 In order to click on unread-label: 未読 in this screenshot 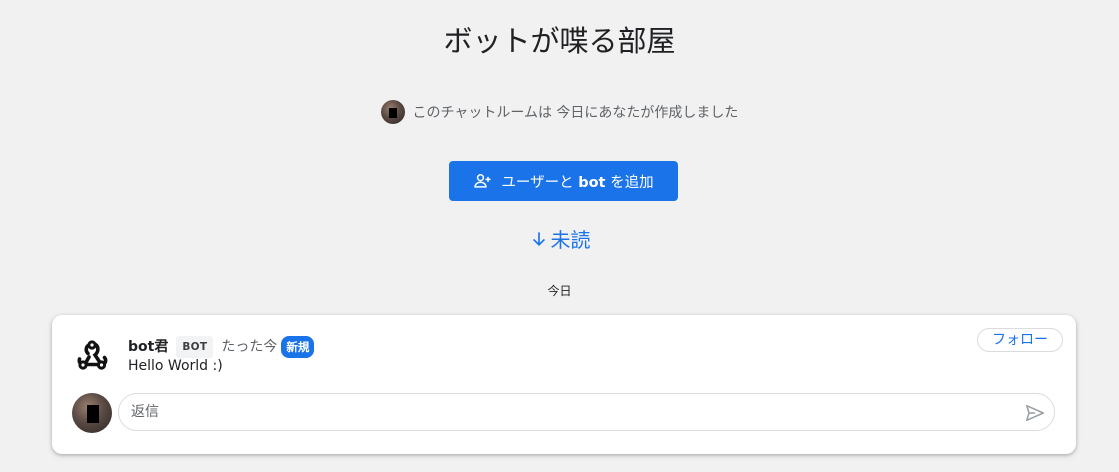, I will do `click(570, 240)`.